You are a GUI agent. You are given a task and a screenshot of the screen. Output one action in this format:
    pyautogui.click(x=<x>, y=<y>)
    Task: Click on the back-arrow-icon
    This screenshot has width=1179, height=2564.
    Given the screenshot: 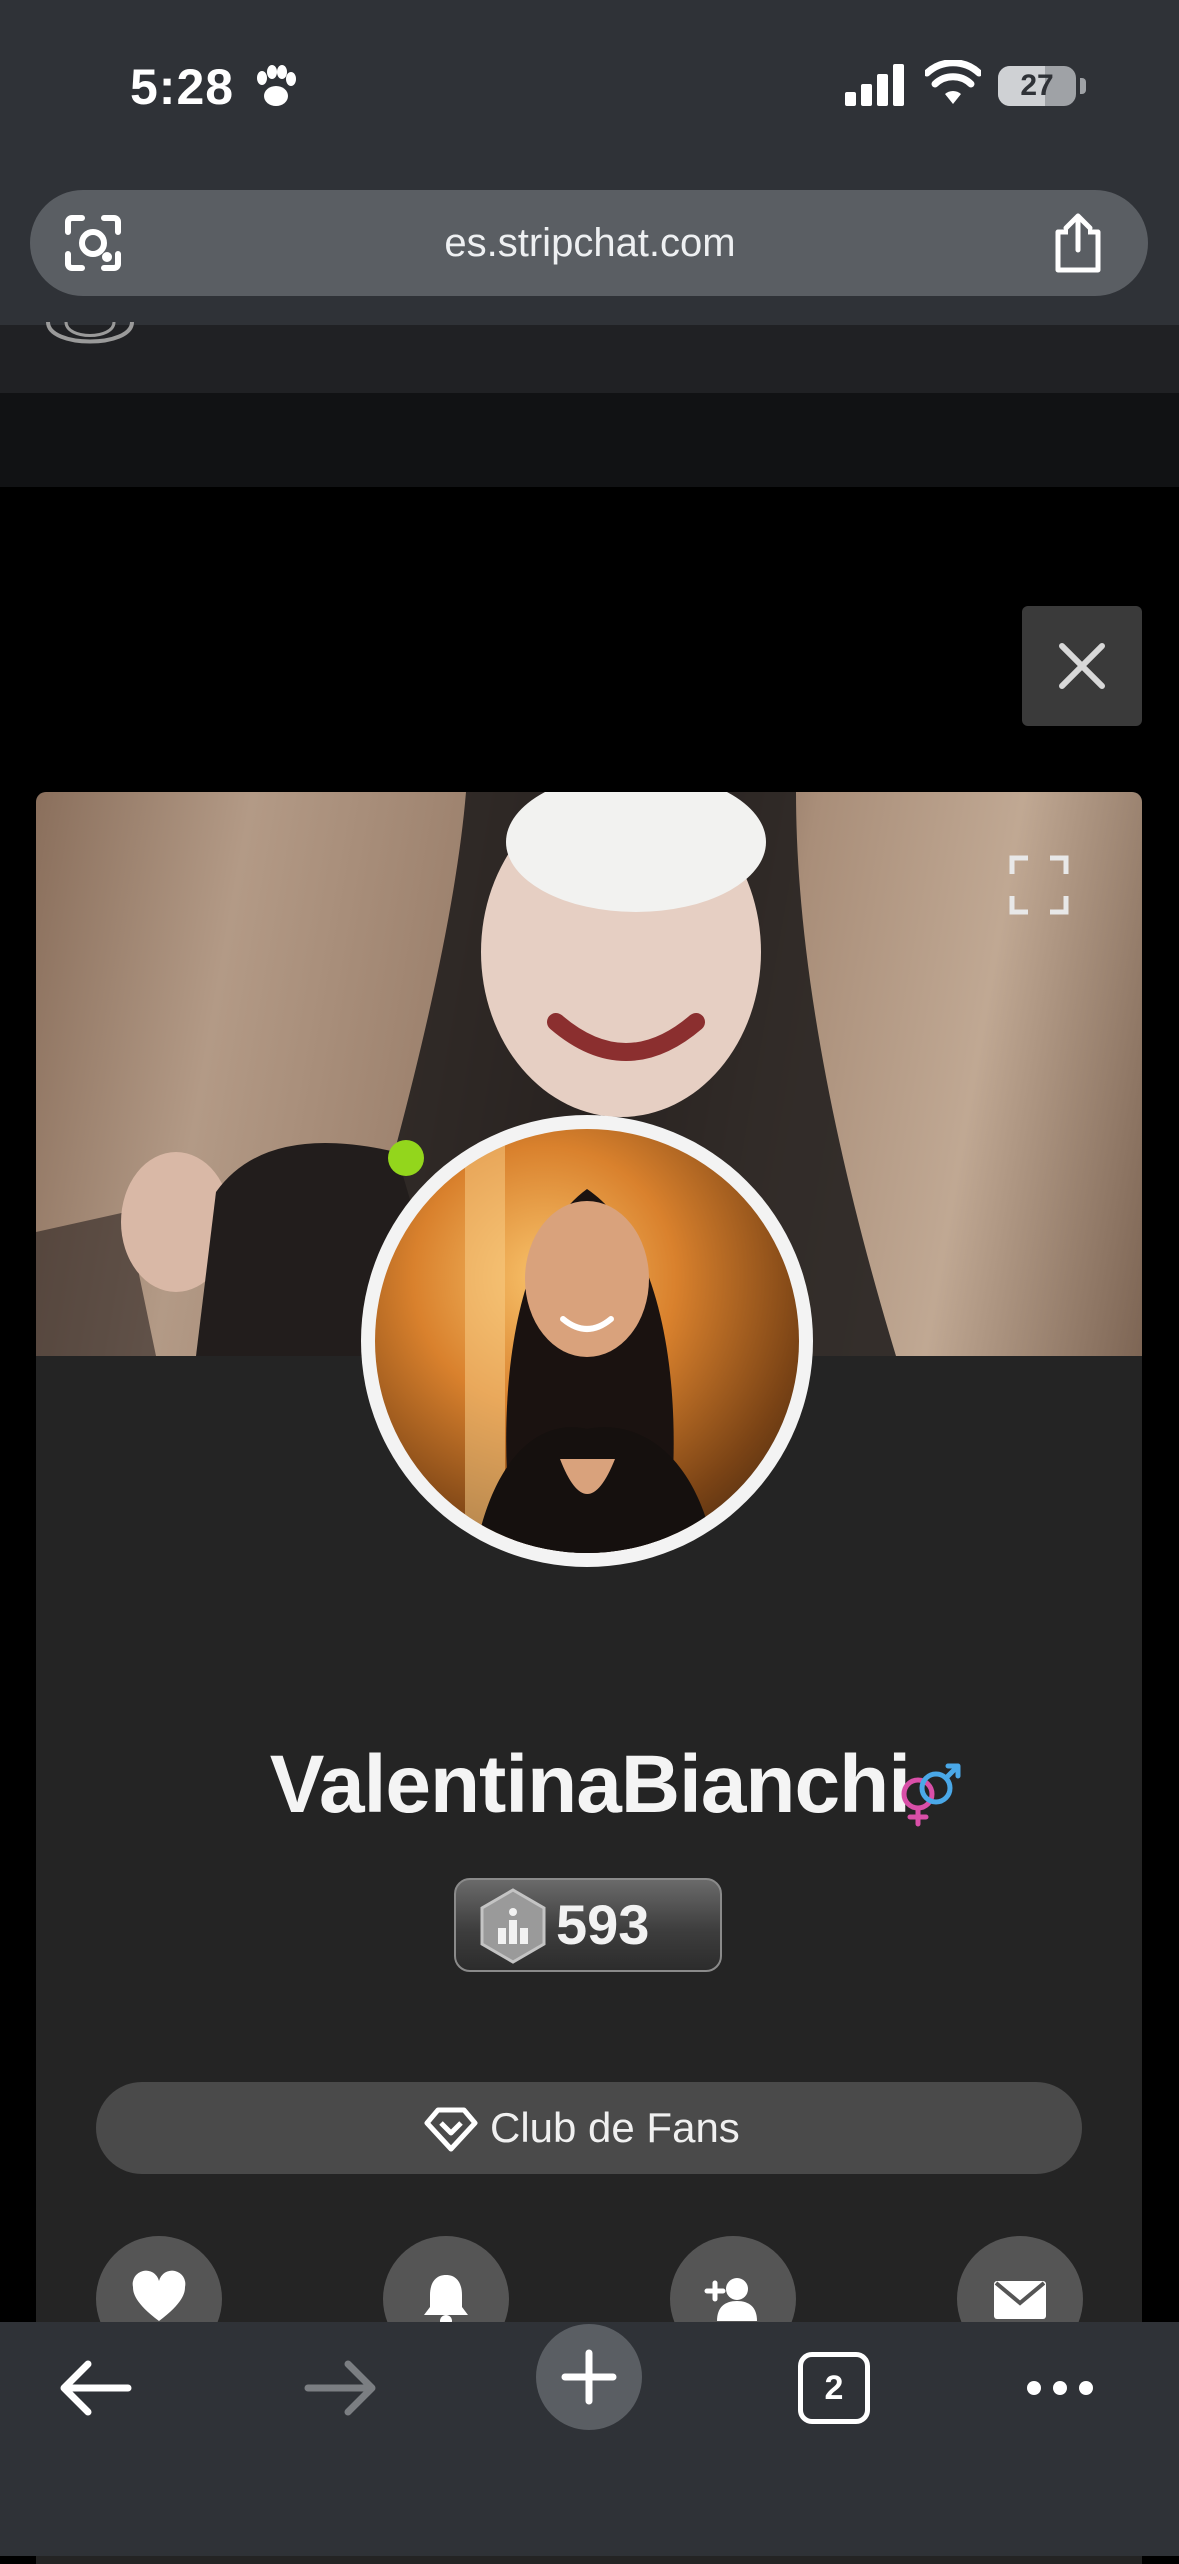 What is the action you would take?
    pyautogui.click(x=94, y=2388)
    